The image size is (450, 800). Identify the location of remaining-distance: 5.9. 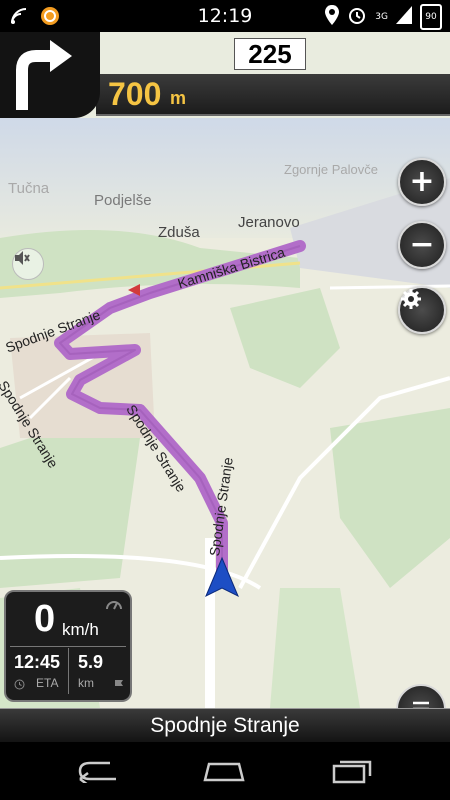
(91, 662).